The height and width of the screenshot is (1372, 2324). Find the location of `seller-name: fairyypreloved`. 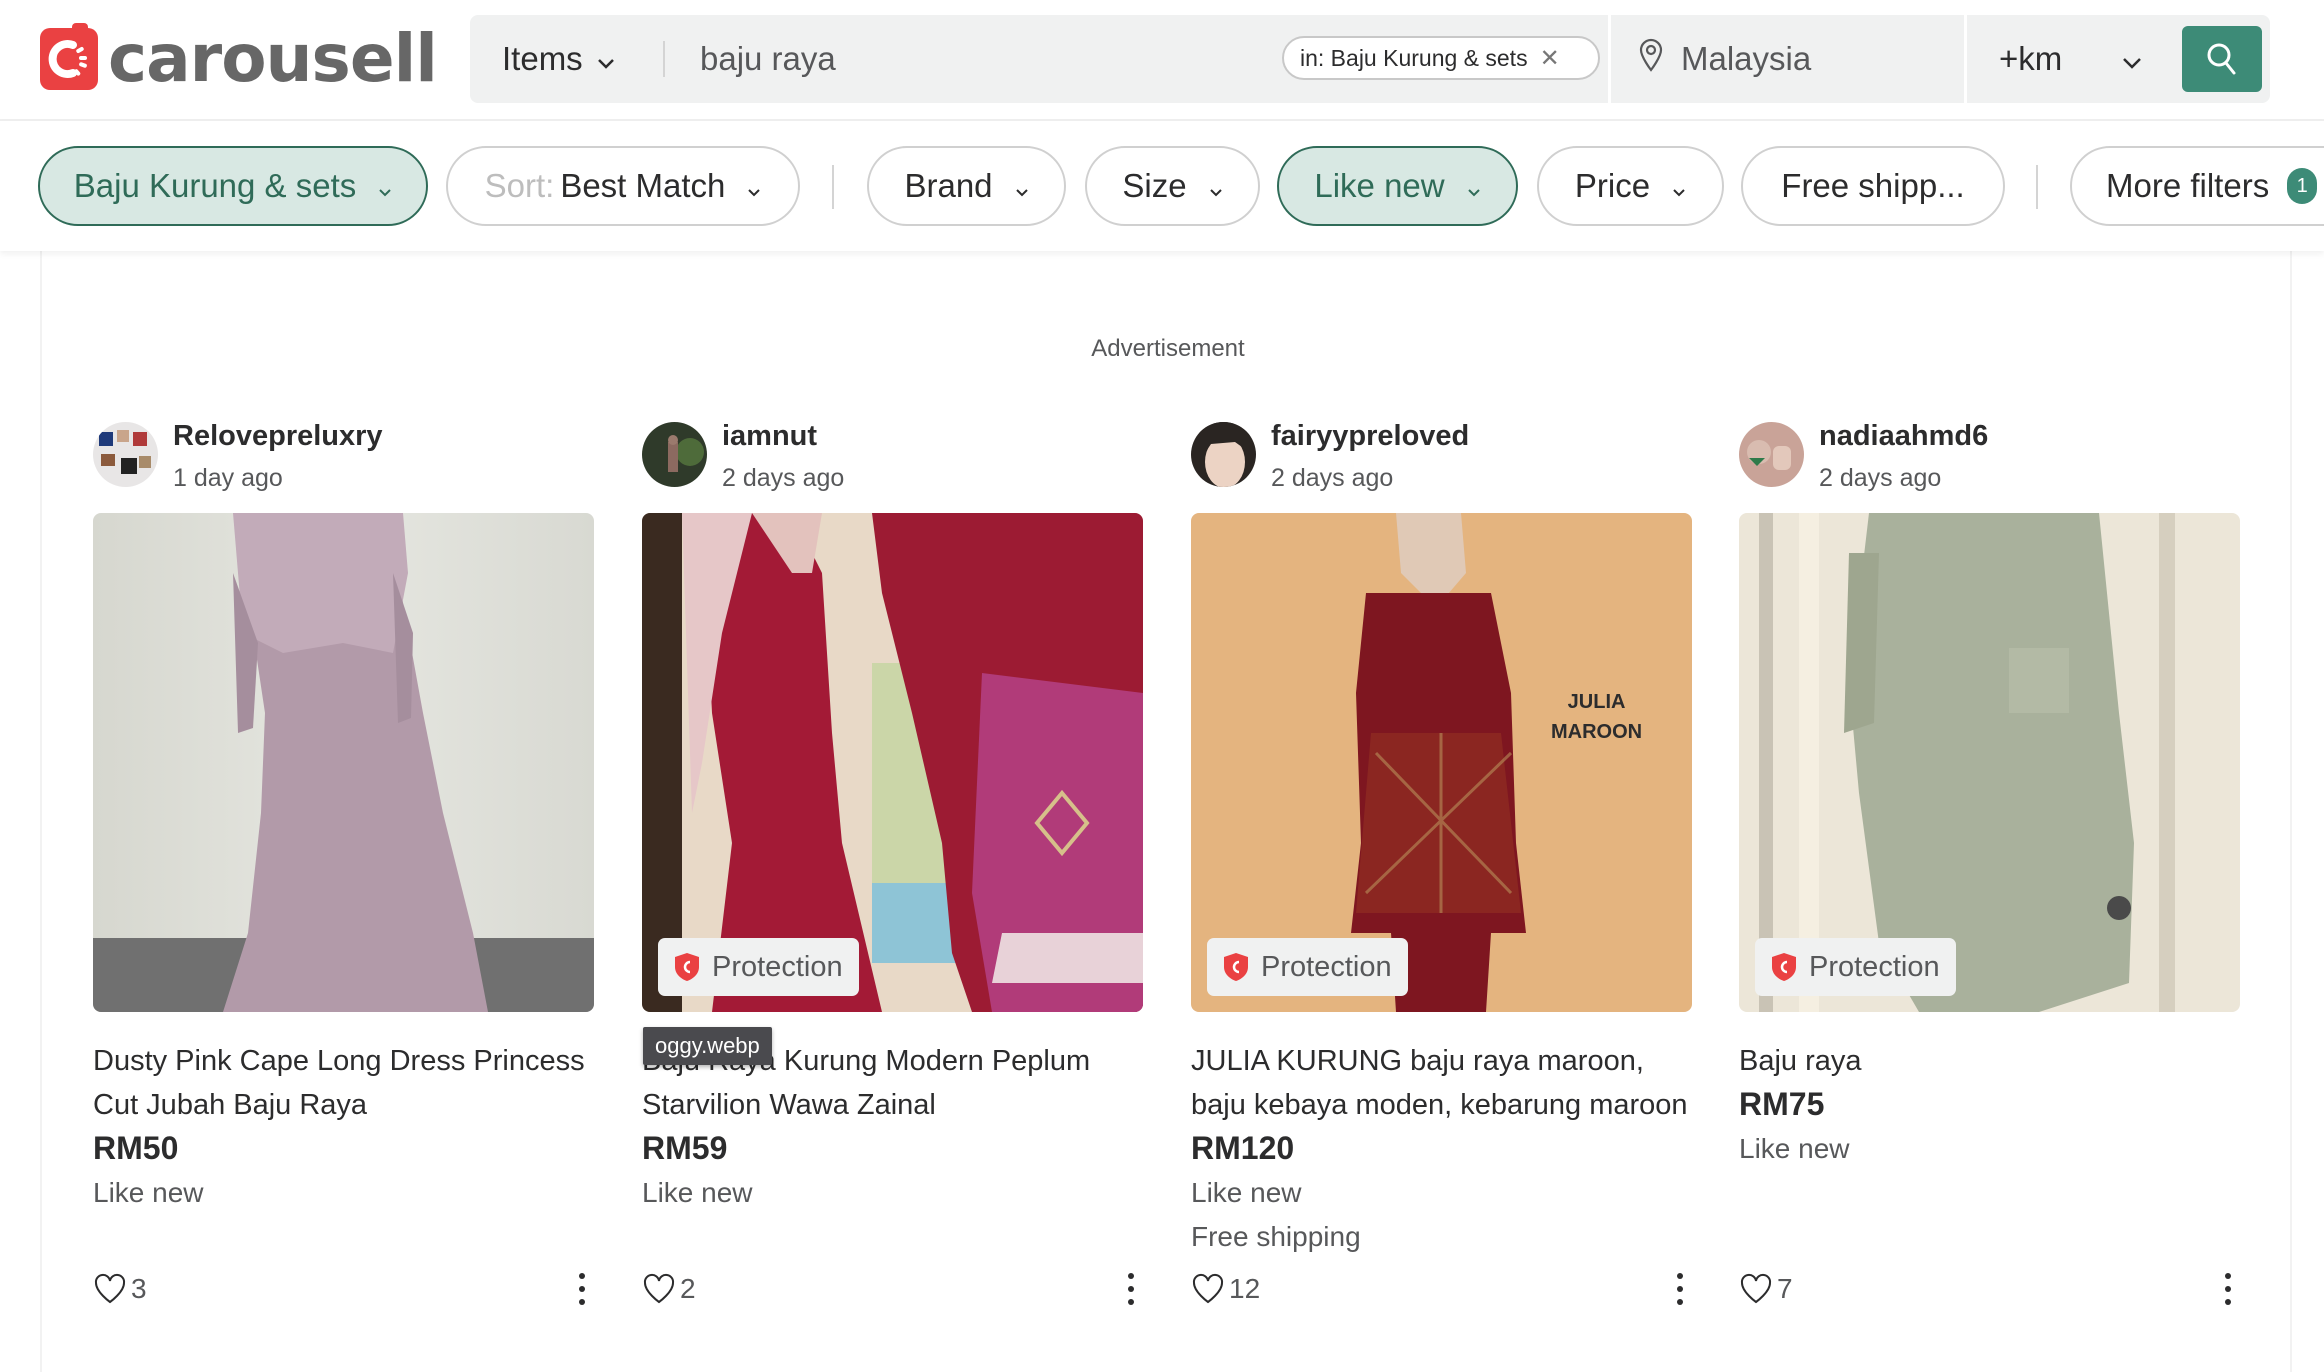

seller-name: fairyypreloved is located at coordinates (1370, 436).